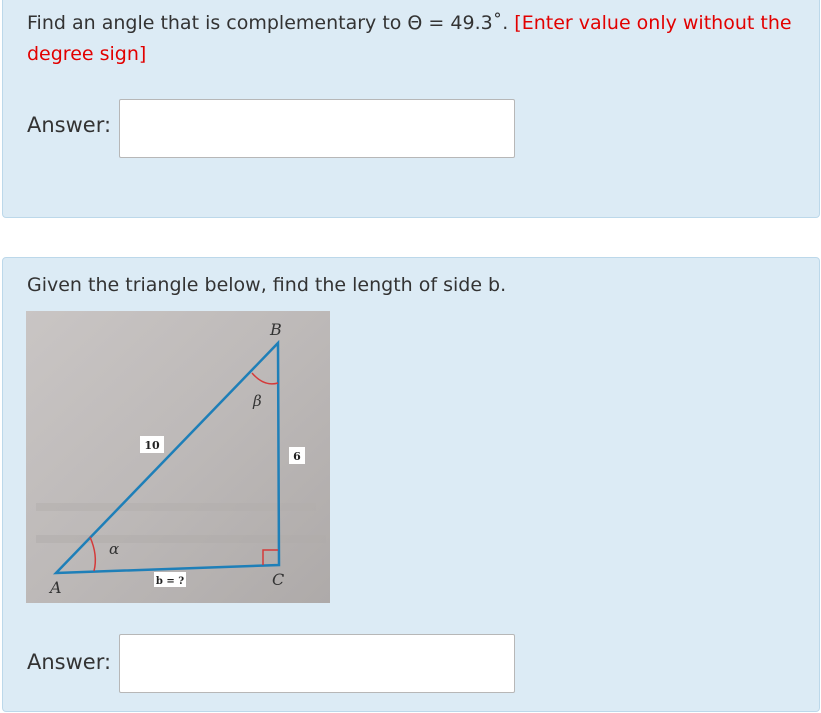 Image resolution: width=821 pixels, height=713 pixels. Describe the element at coordinates (275, 329) in the screenshot. I see `vertex-b-label: B` at that location.